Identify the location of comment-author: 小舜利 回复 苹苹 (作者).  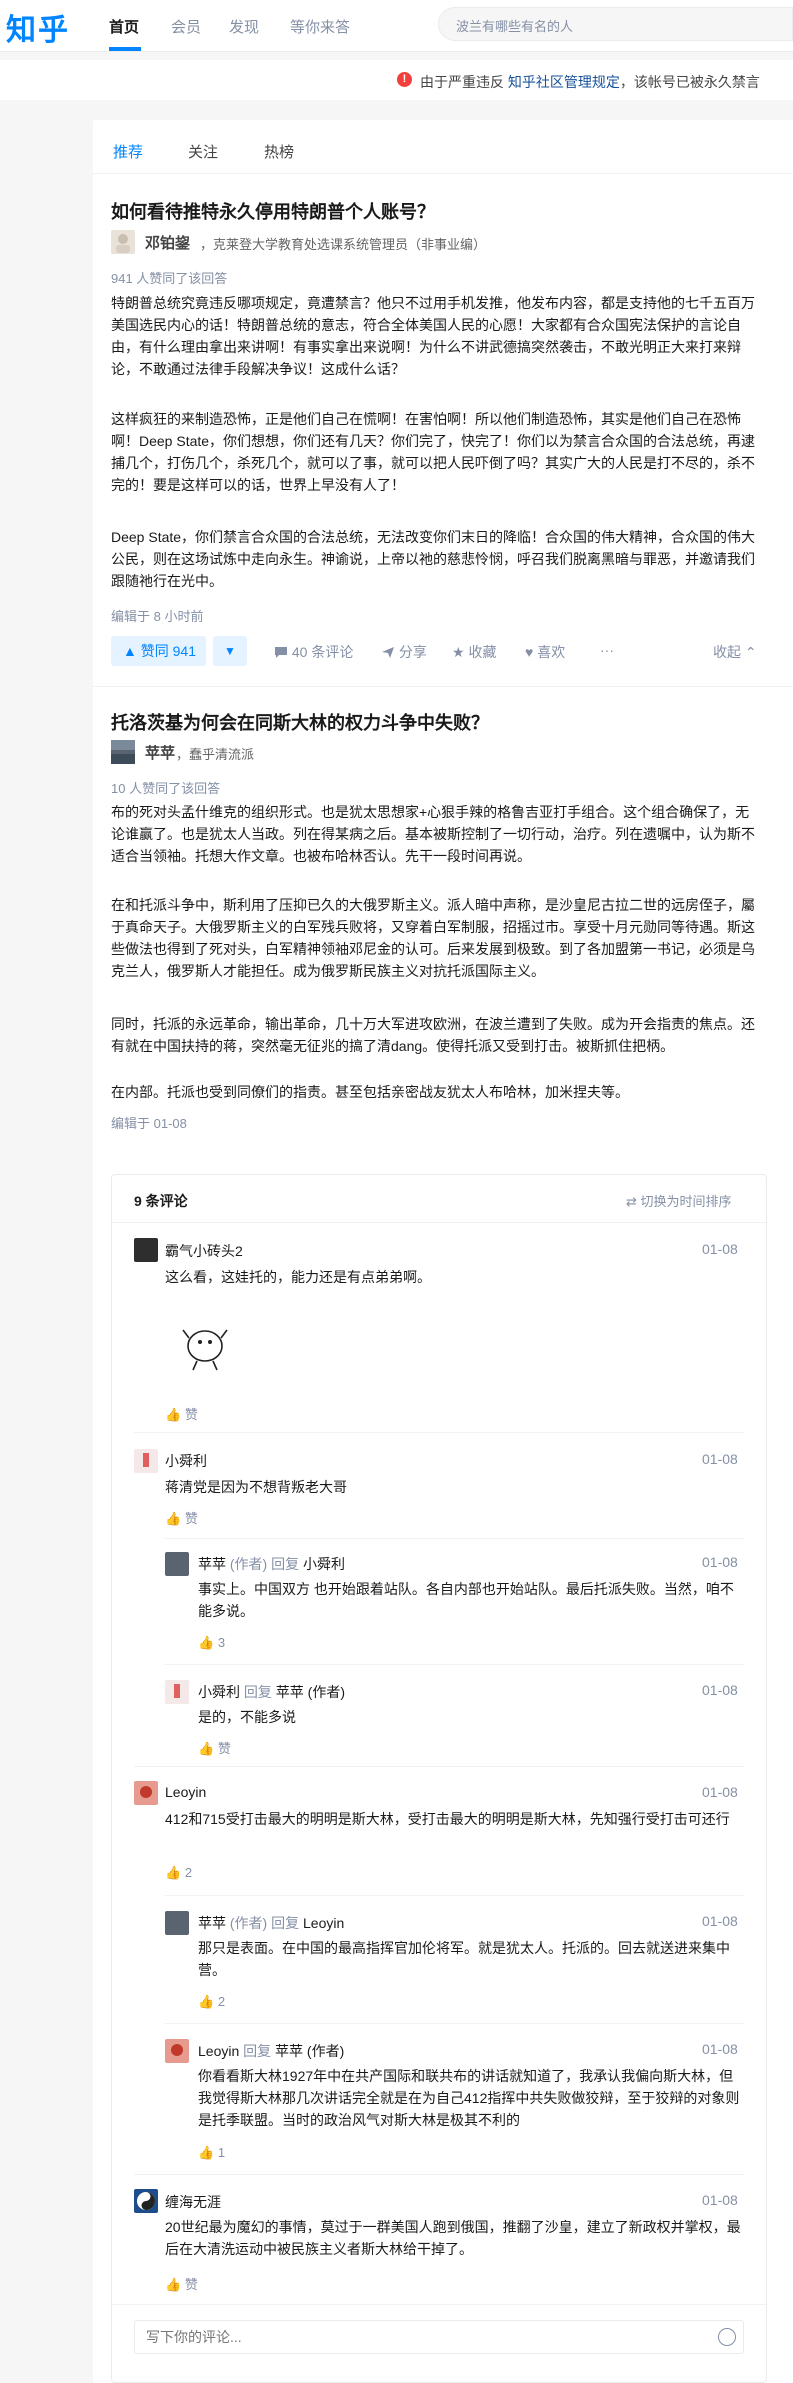
(271, 1692).